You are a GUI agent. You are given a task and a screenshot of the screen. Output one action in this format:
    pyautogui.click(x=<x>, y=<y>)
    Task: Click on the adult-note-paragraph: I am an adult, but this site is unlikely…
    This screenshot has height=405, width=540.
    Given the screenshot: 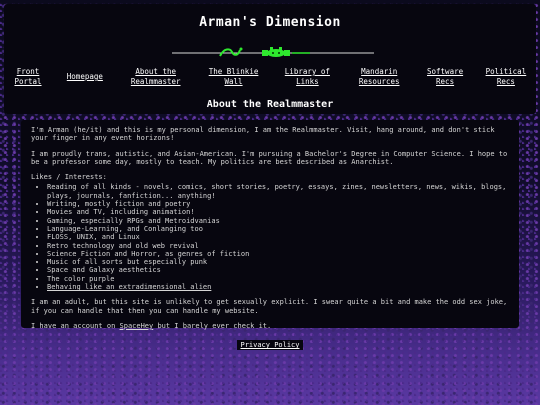 What is the action you would take?
    pyautogui.click(x=269, y=306)
    